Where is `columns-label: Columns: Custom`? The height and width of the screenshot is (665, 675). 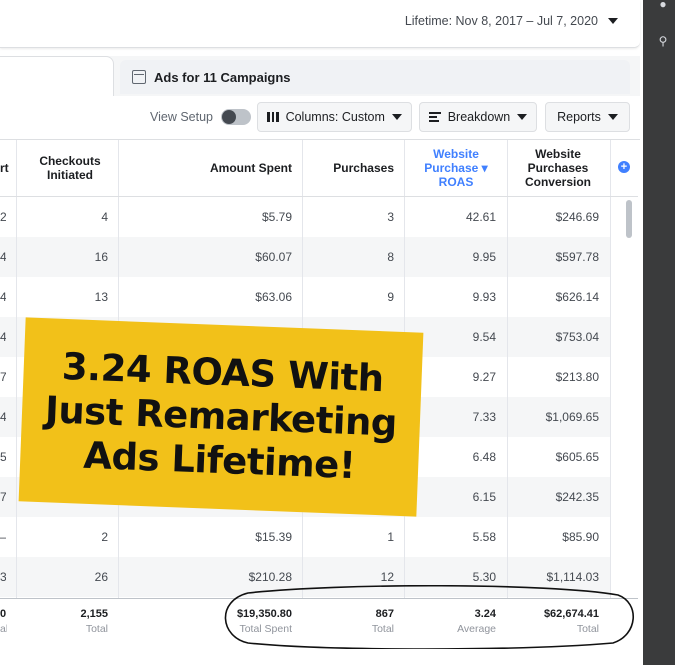
columns-label: Columns: Custom is located at coordinates (335, 117).